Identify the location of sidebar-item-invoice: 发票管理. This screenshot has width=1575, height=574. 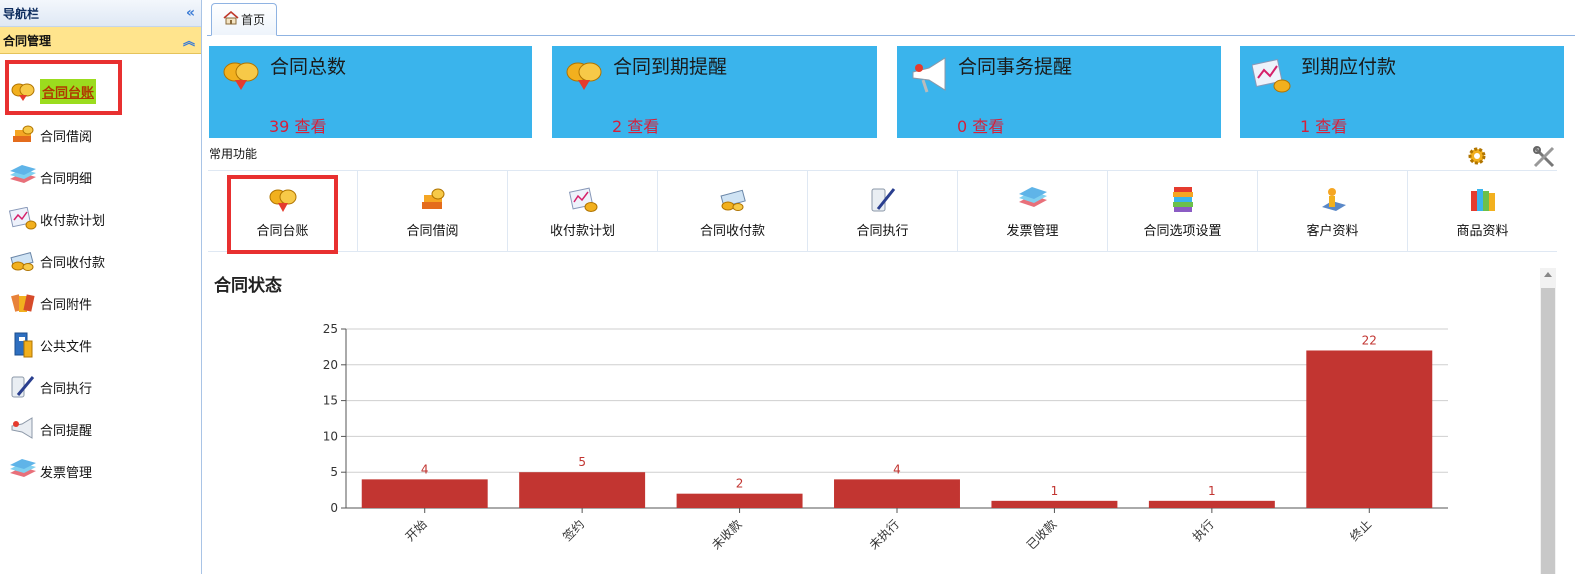
(50, 471).